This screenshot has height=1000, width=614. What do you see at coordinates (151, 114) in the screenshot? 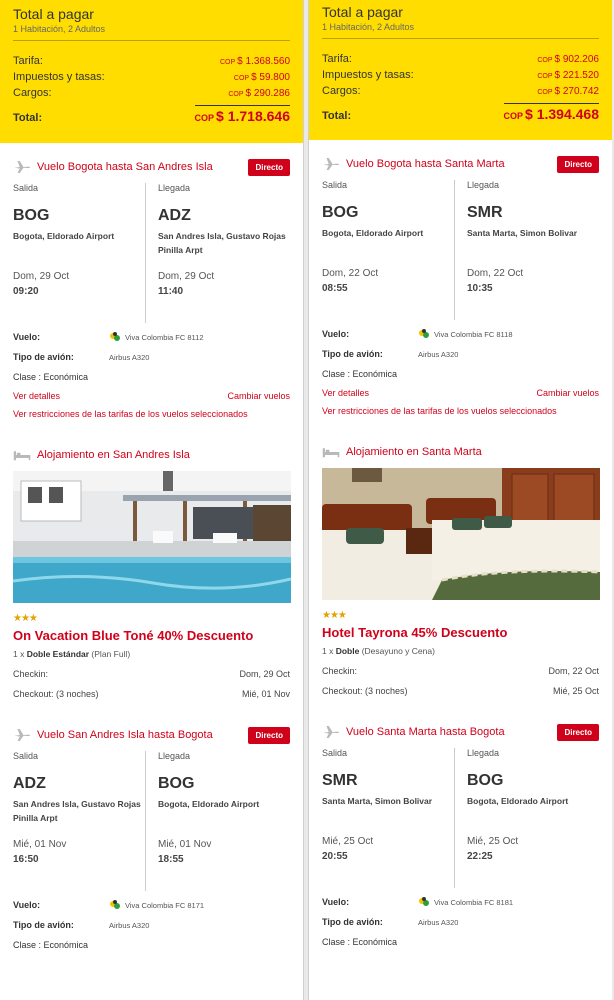
I see `price-row-total: Total: COP $ 1.718.646` at bounding box center [151, 114].